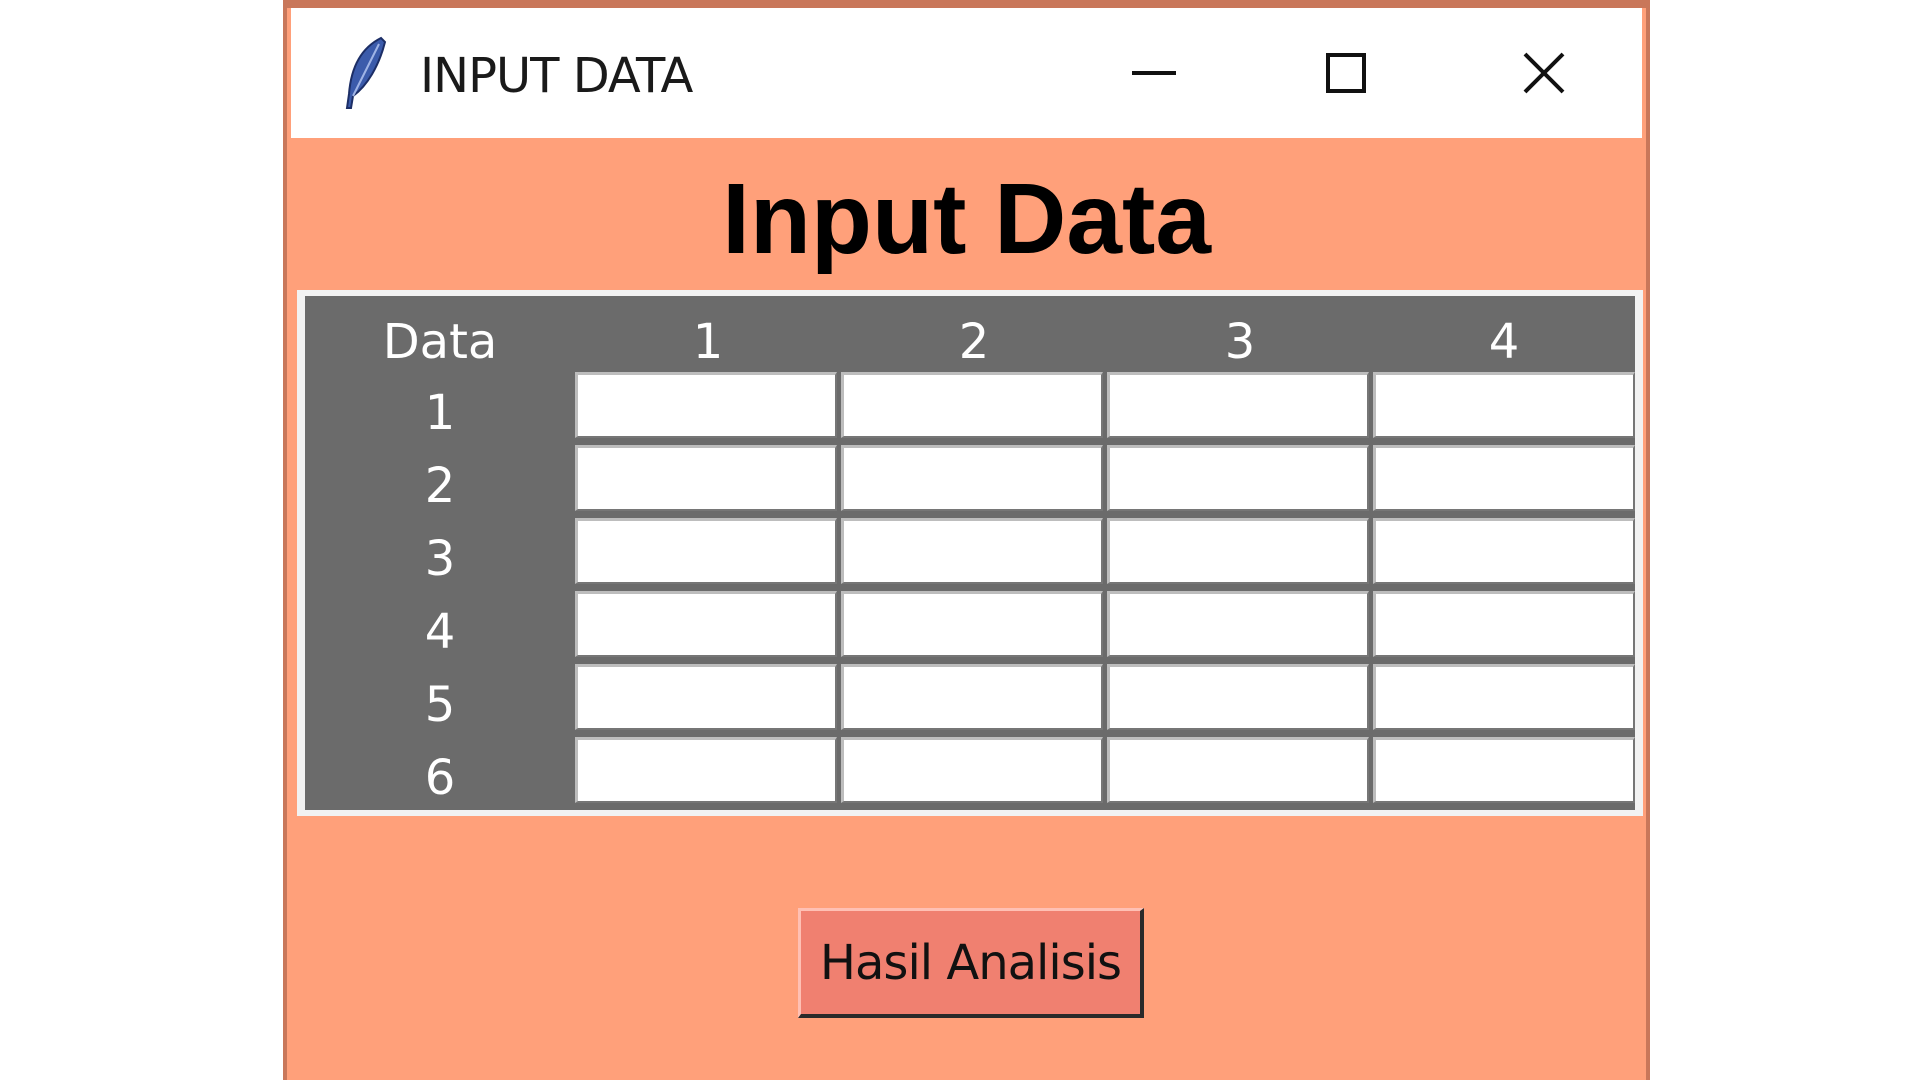  Describe the element at coordinates (1238, 551) in the screenshot. I see `data-entry-r3-c3` at that location.